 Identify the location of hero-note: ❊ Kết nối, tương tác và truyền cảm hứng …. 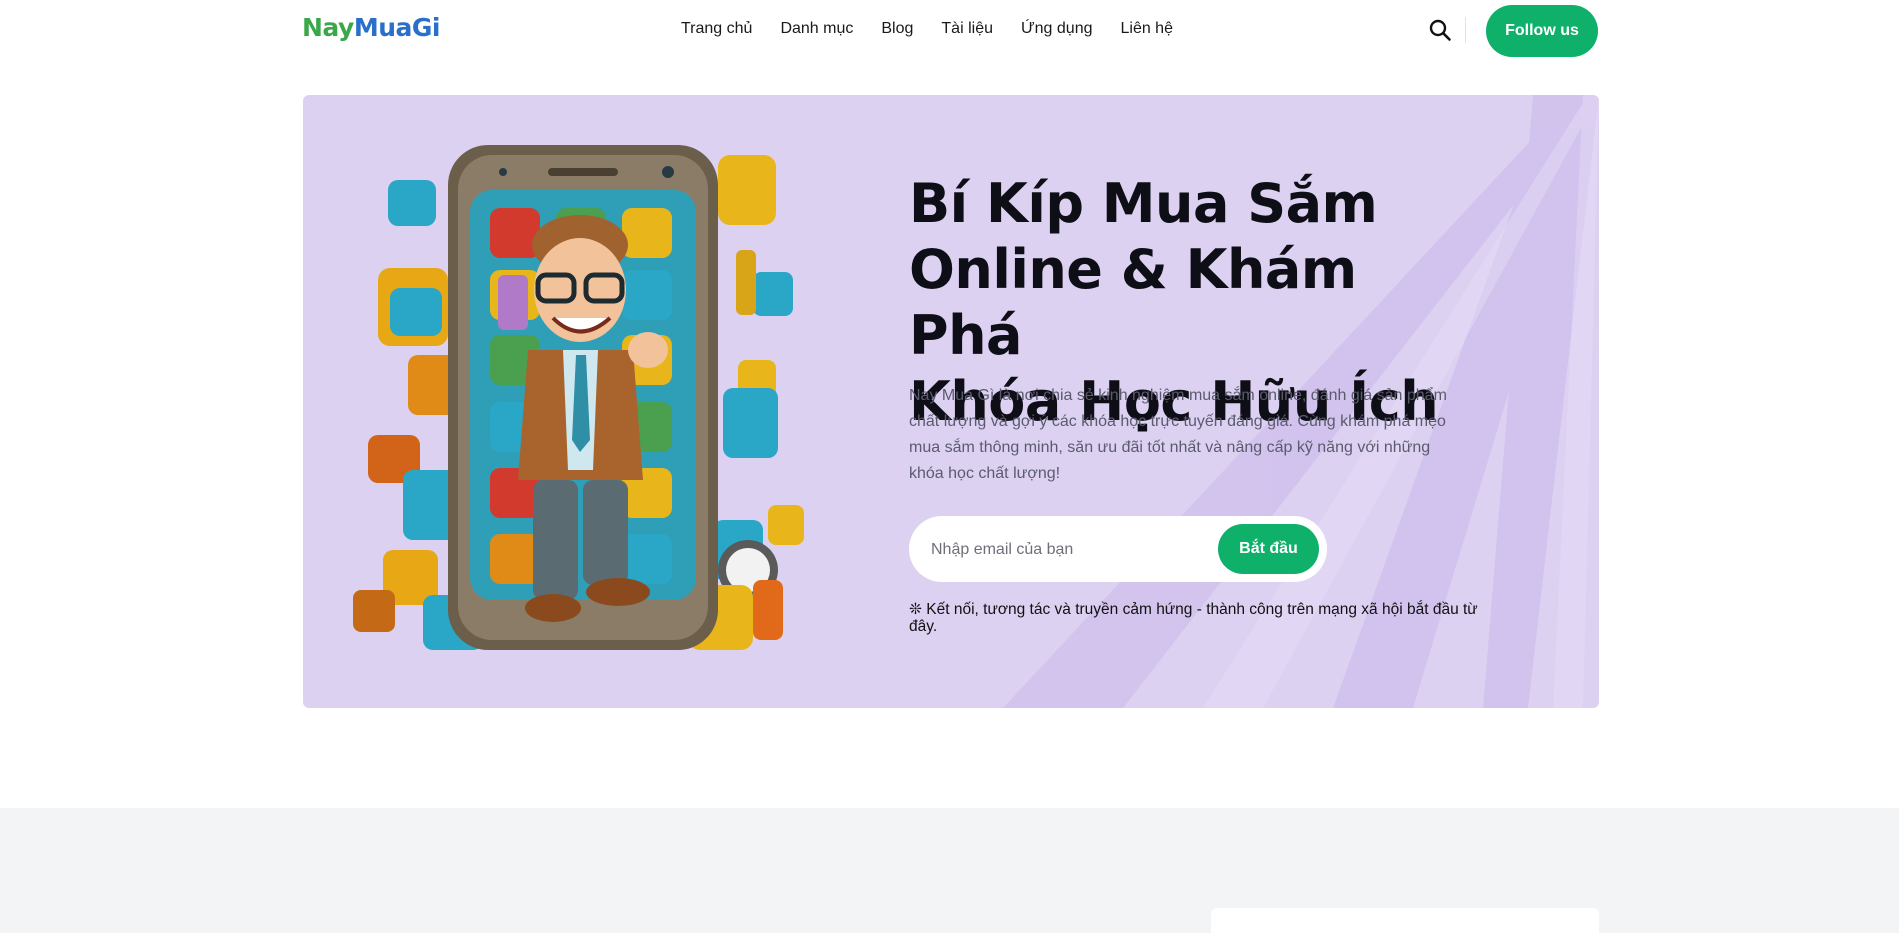
(1193, 618).